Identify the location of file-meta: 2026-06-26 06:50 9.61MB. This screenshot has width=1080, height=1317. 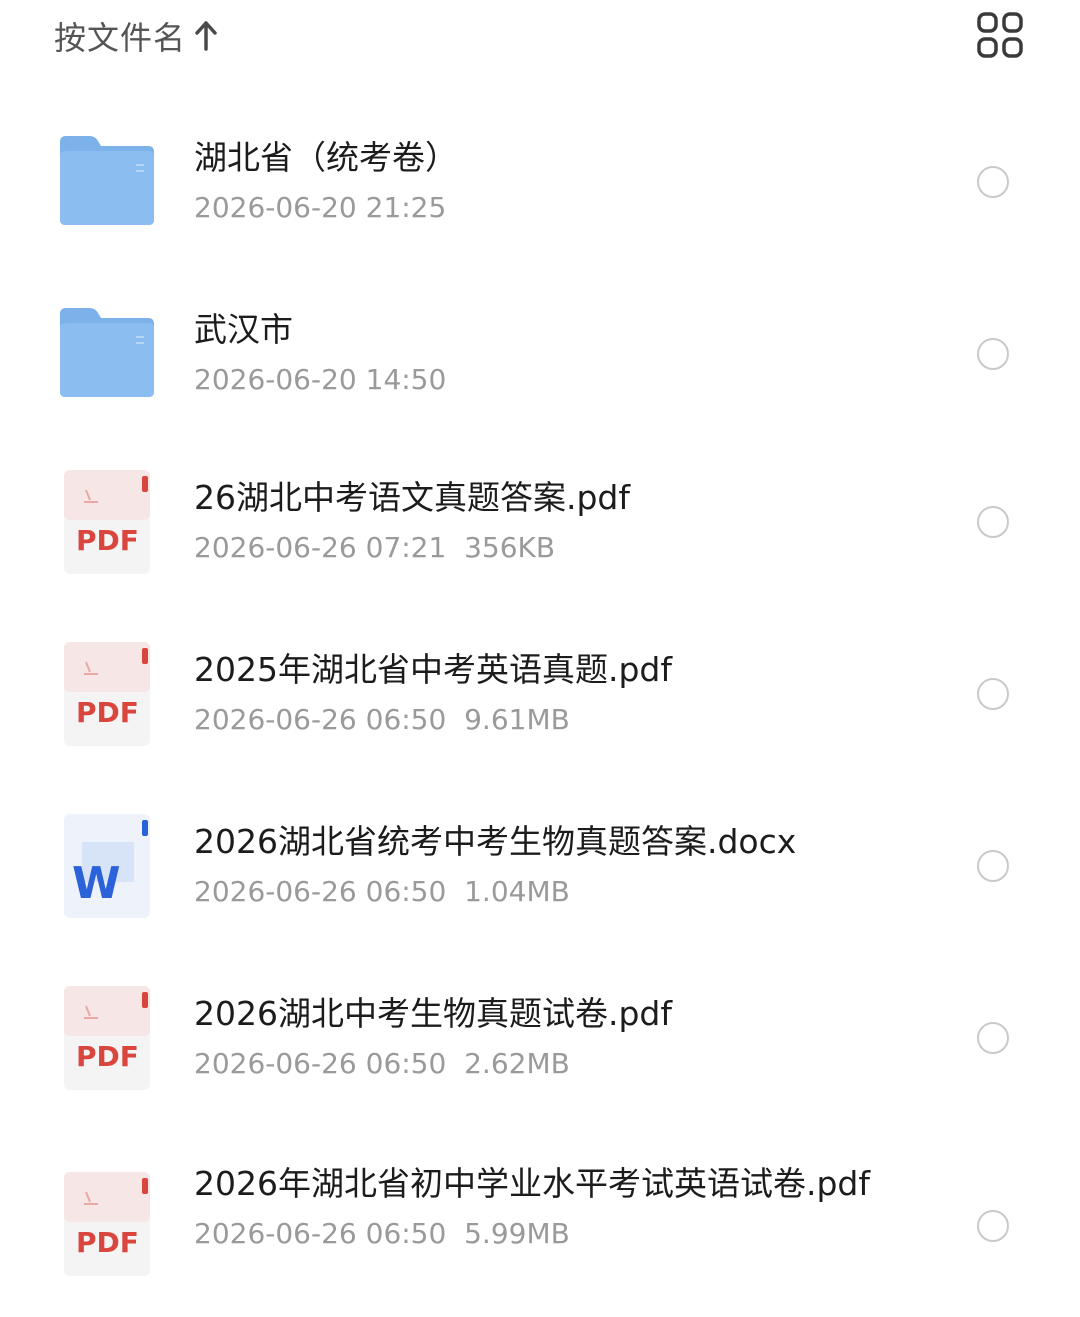
(382, 719).